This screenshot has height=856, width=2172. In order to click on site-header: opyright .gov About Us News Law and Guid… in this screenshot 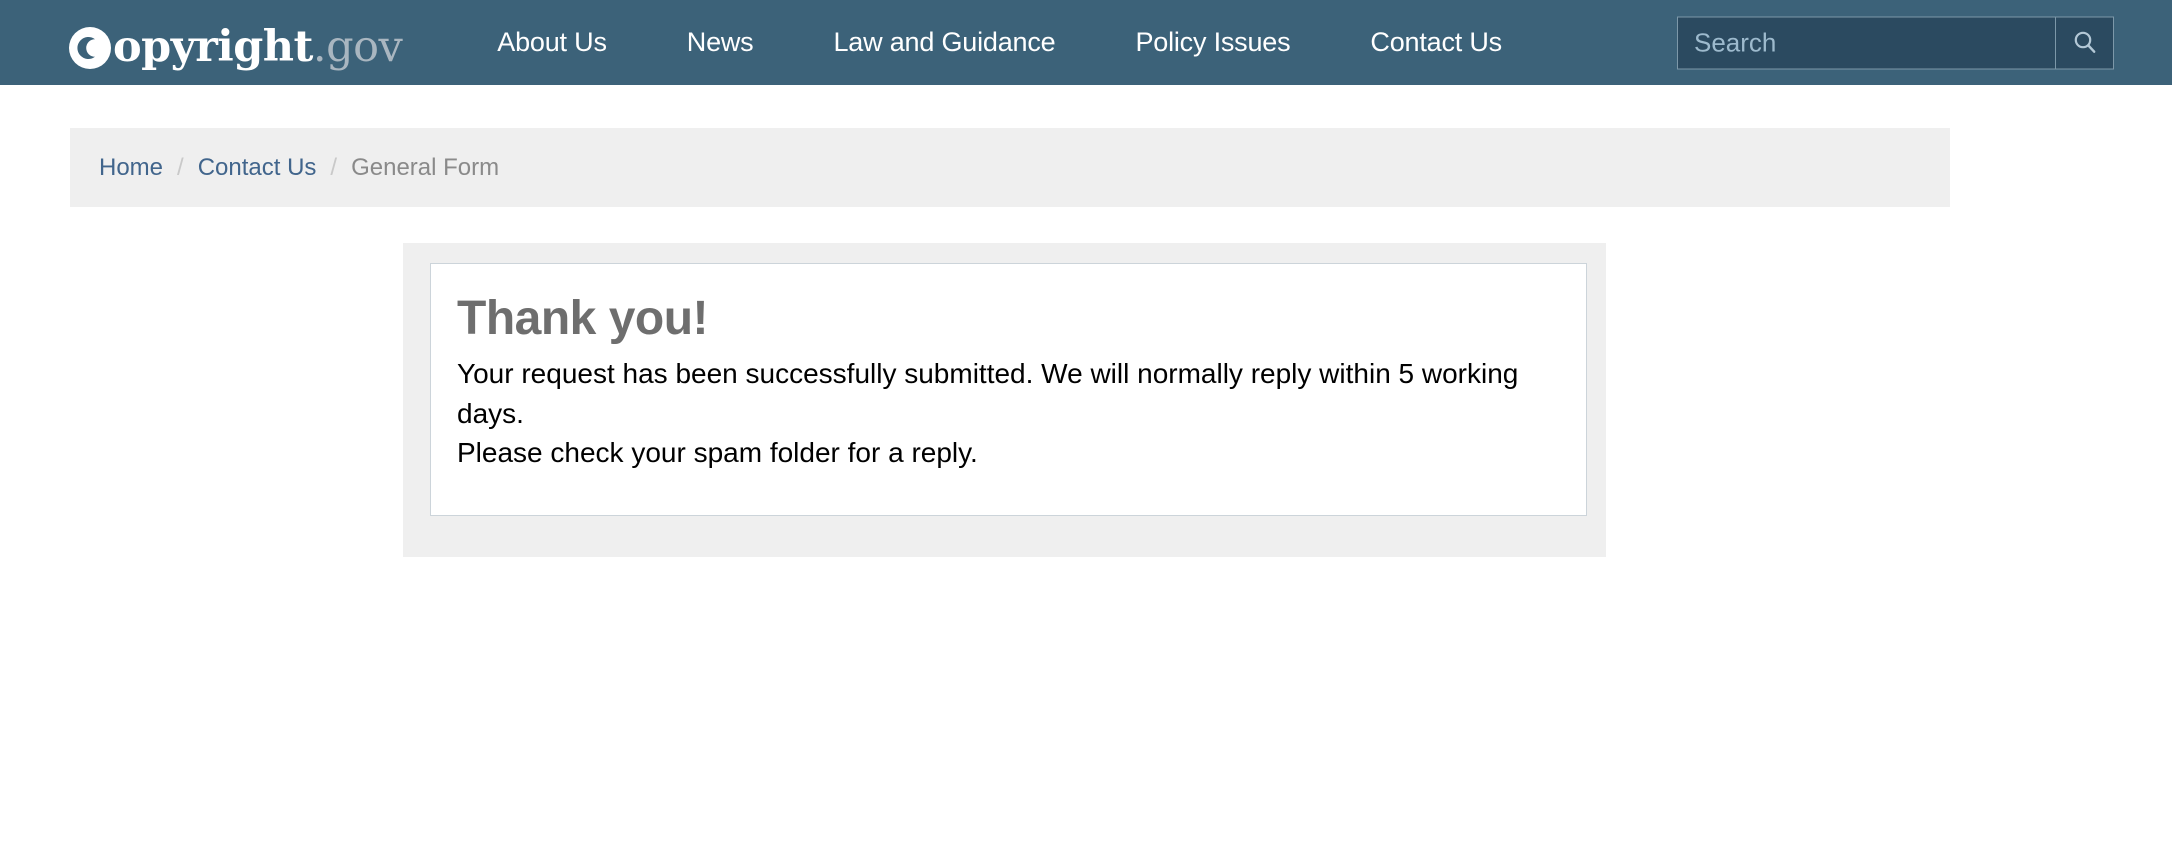, I will do `click(1086, 42)`.